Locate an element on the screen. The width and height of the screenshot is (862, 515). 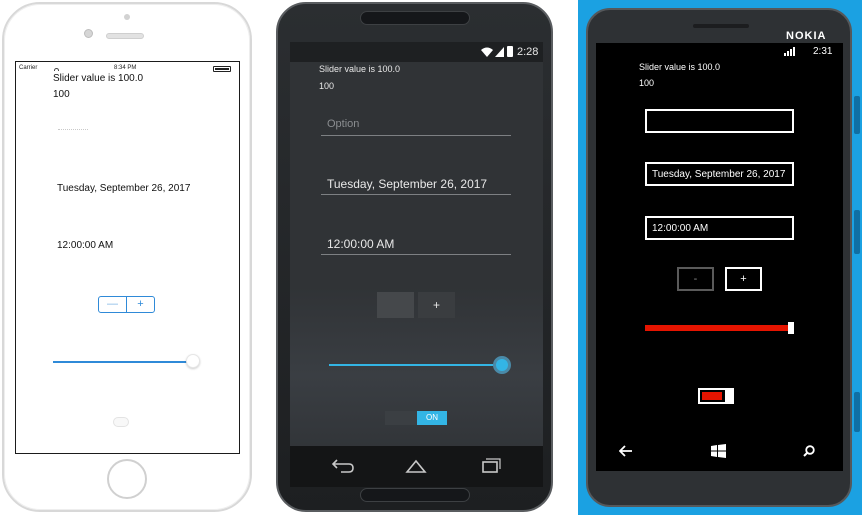
ios-clock: 8:34 PM is located at coordinates (125, 68).